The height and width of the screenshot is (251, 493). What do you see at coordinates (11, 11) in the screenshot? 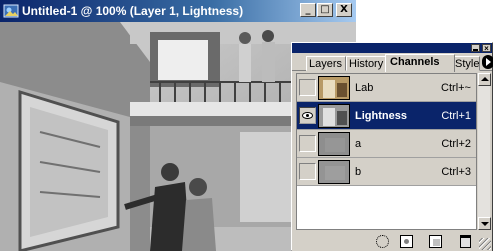
I see `photoshop-doc-icon` at bounding box center [11, 11].